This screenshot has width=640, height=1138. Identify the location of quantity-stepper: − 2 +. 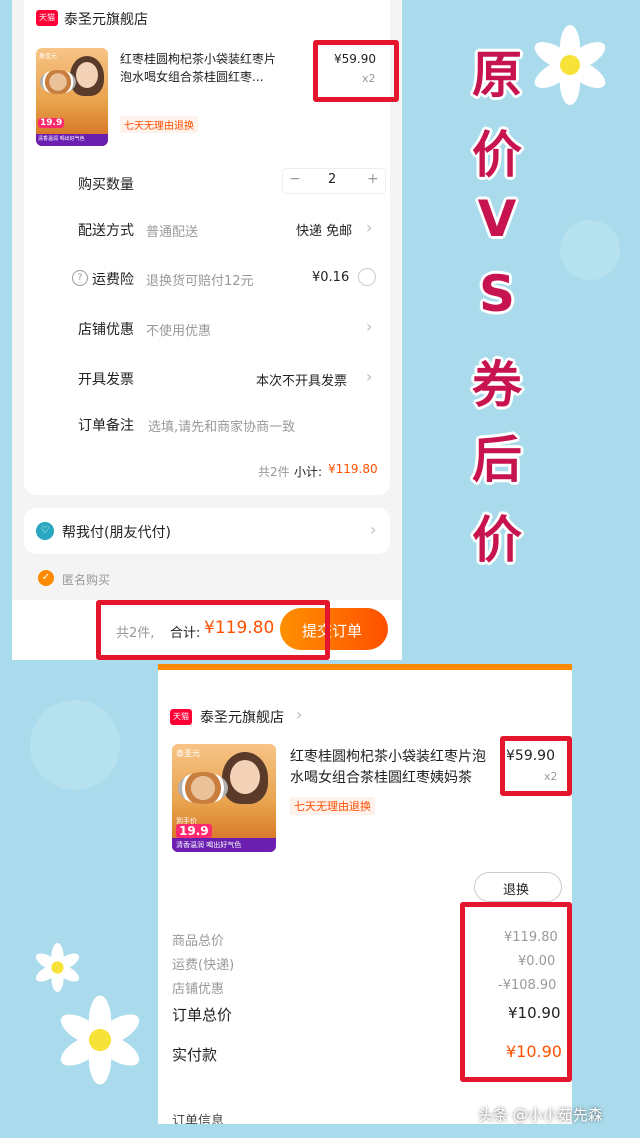
(334, 181).